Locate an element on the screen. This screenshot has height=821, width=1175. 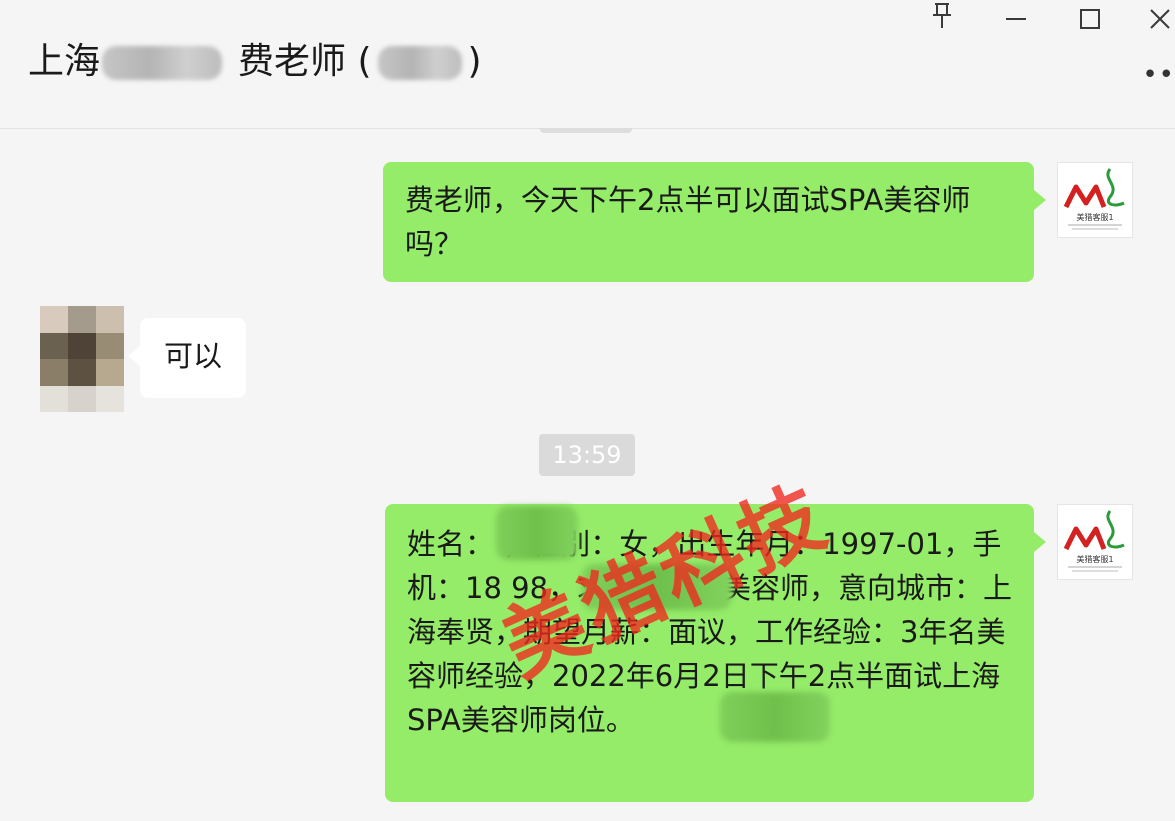
title-suffix: ) is located at coordinates (474, 61).